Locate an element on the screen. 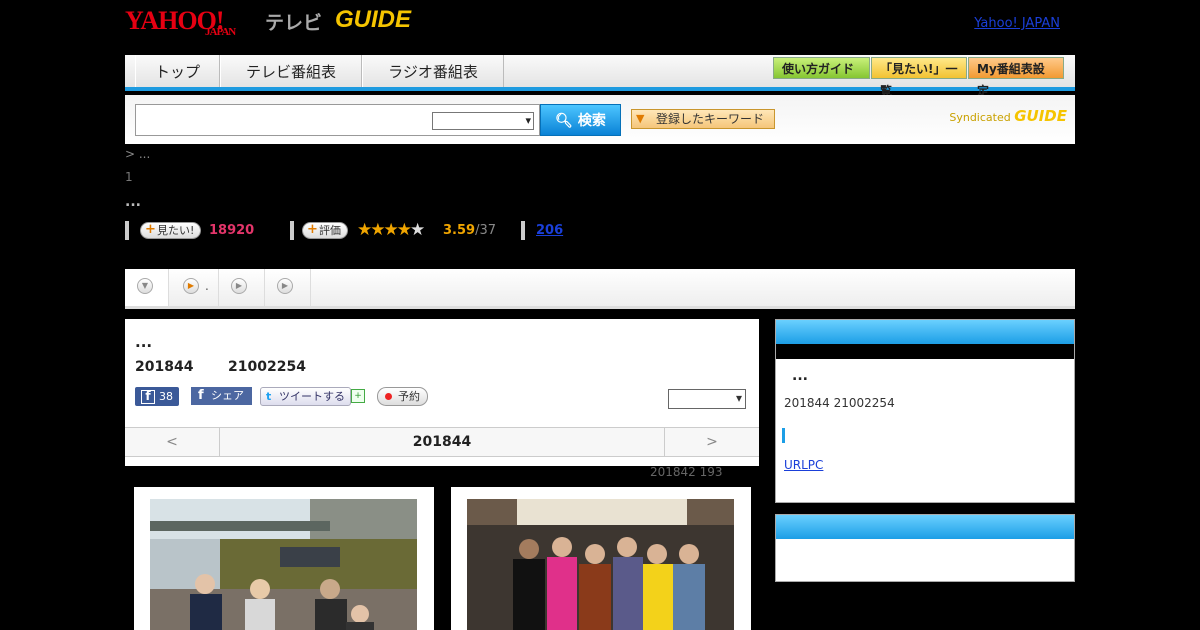 The height and width of the screenshot is (630, 1200). sub-meta: 201842 193 is located at coordinates (686, 472).